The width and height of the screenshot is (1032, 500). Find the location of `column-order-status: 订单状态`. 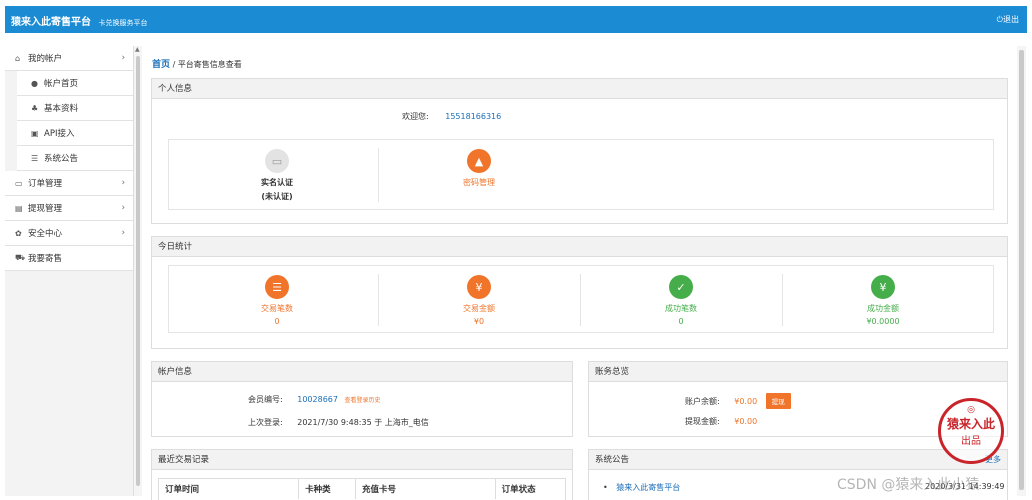

column-order-status: 订单状态 is located at coordinates (518, 490).